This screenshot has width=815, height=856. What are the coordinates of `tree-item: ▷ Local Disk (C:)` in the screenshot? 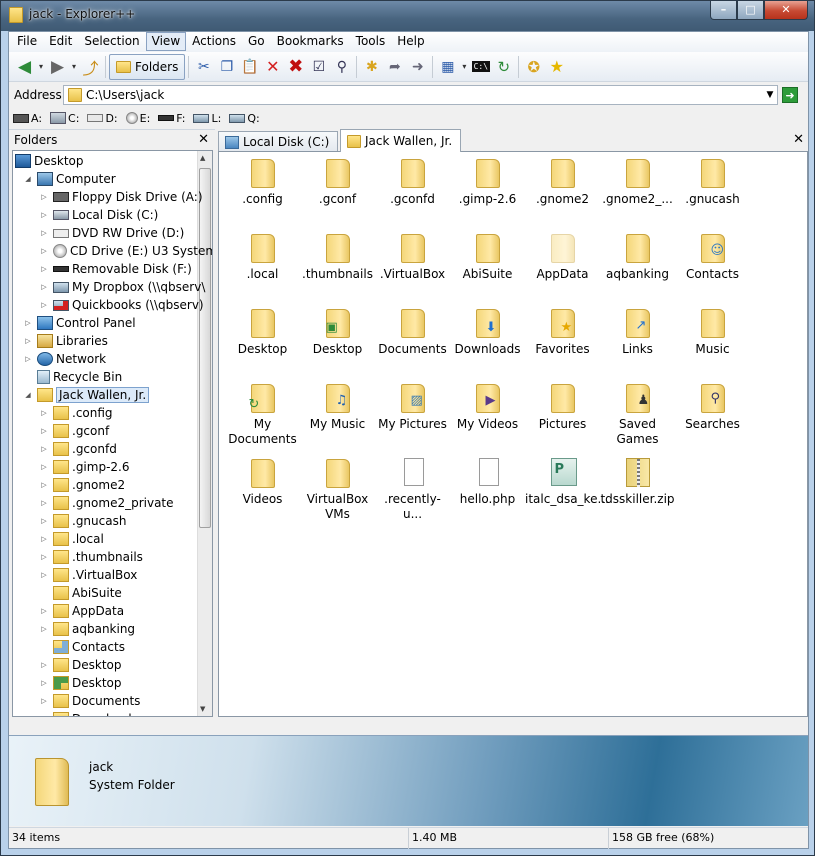 It's located at (98, 215).